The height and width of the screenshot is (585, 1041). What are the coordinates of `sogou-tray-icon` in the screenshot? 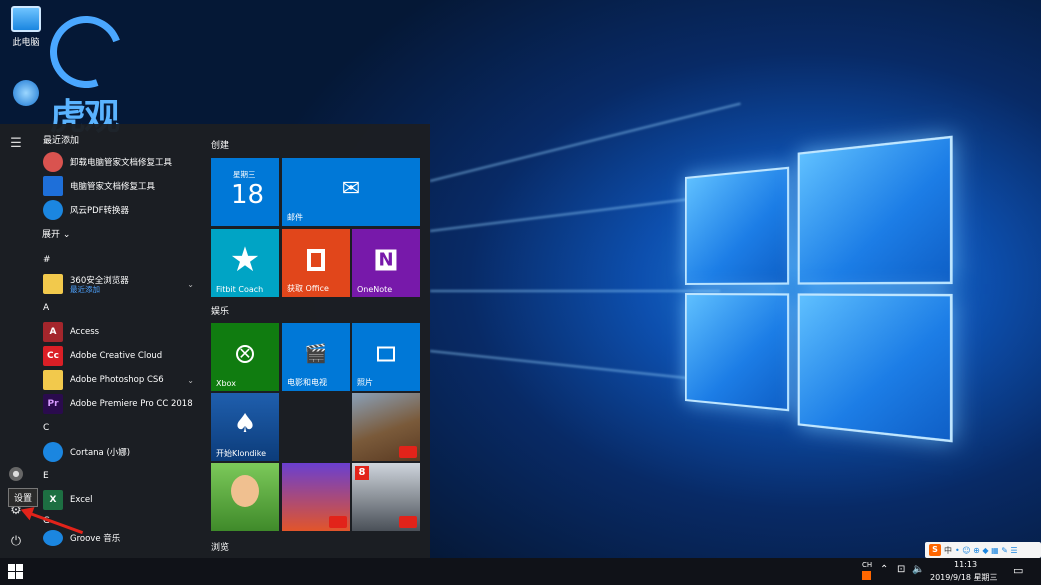 It's located at (866, 575).